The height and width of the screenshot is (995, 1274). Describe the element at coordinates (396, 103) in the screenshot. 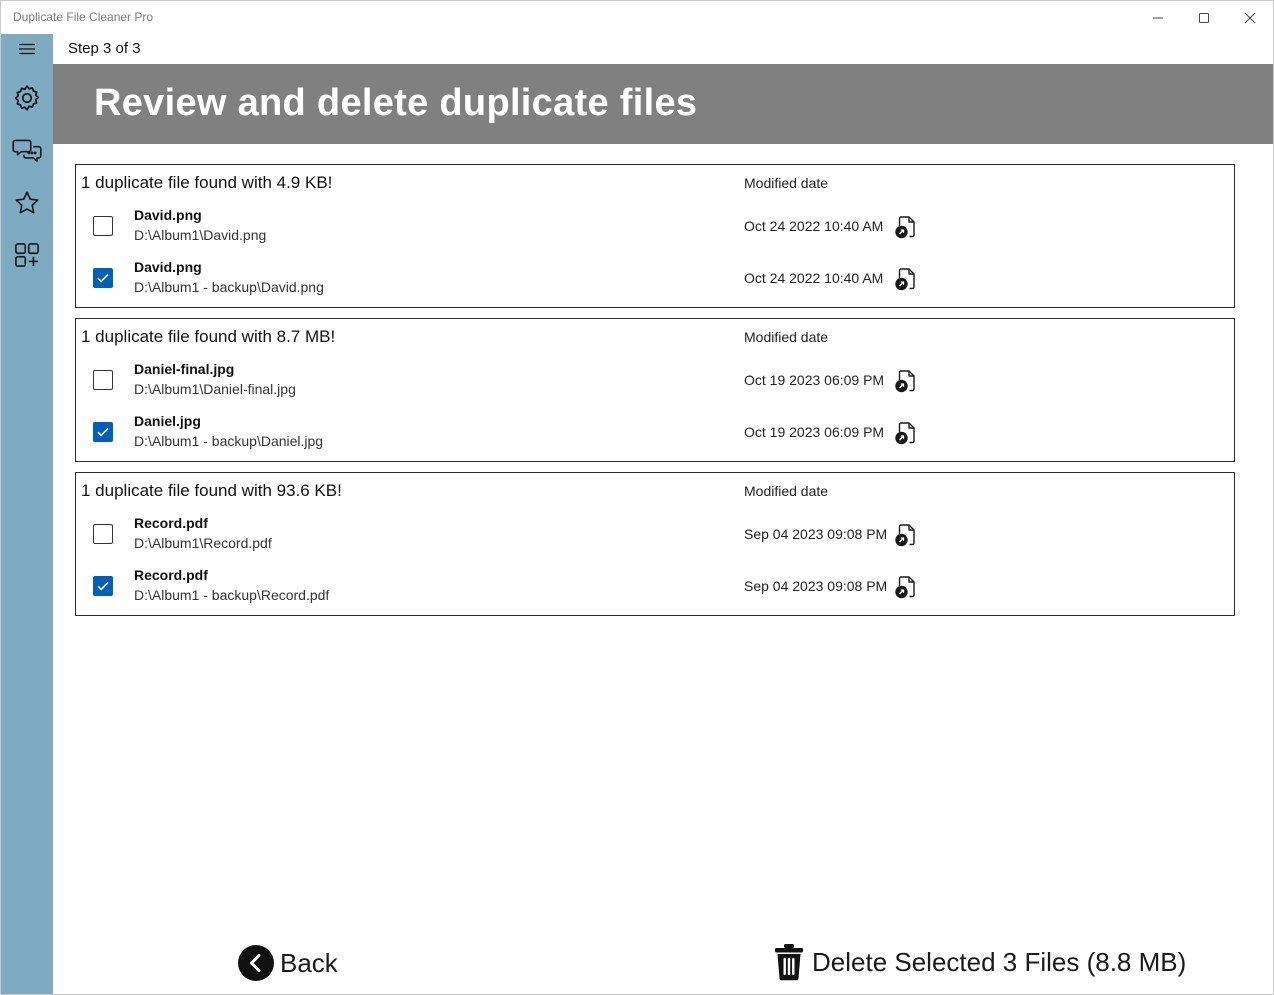

I see `page-title: Review and delete duplicate files` at that location.